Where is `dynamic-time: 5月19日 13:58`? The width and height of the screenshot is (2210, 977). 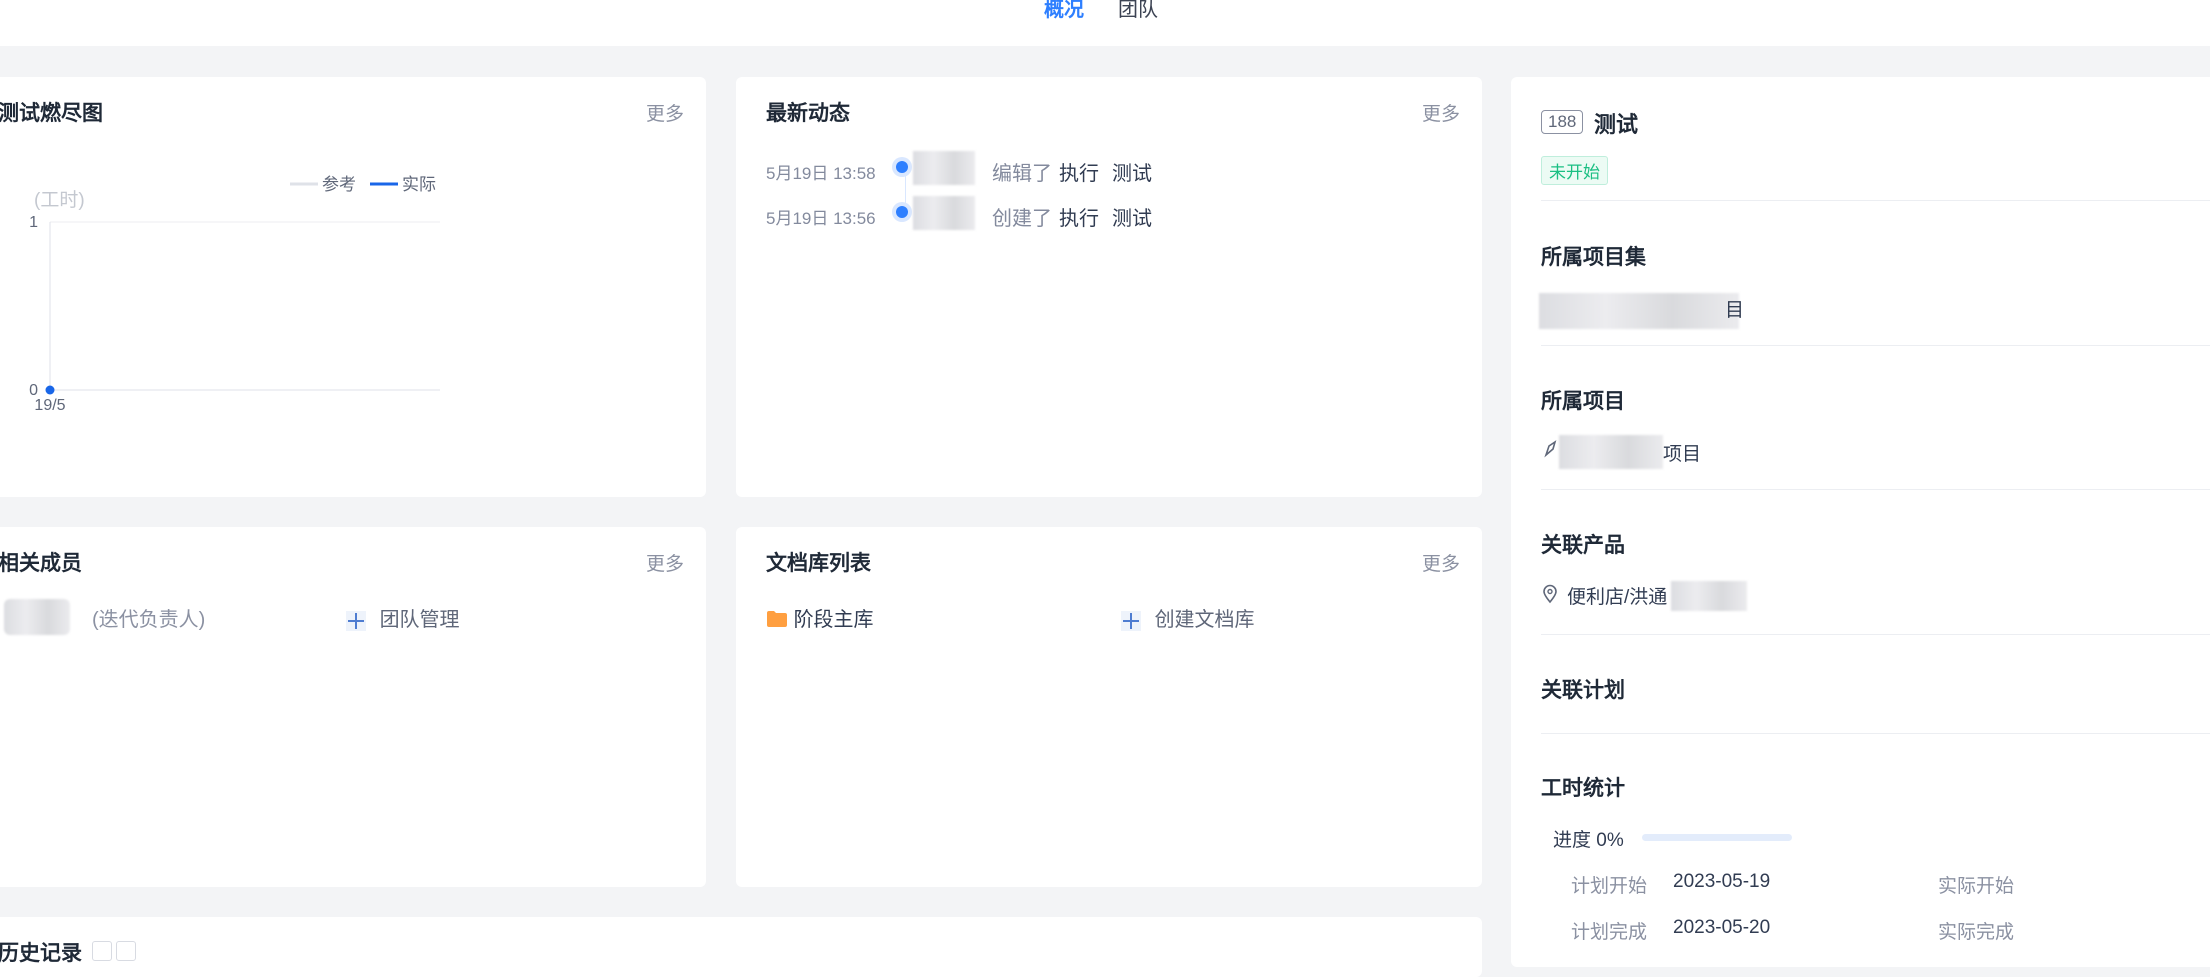 dynamic-time: 5月19日 13:58 is located at coordinates (821, 173).